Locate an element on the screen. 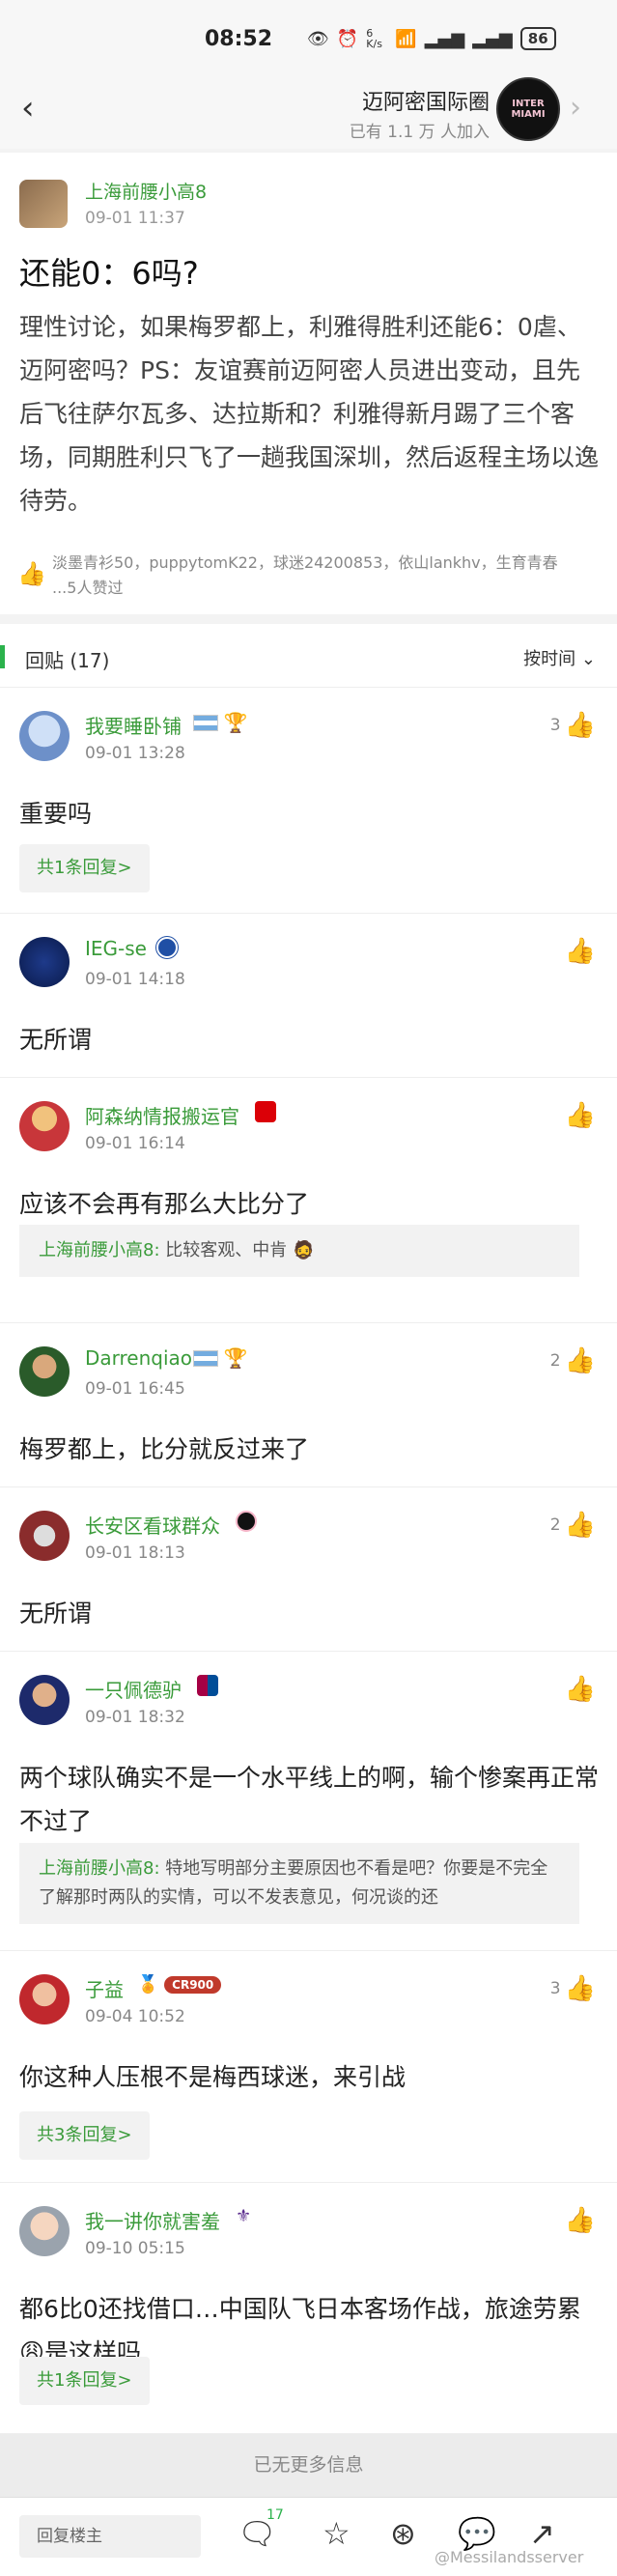 Image resolution: width=617 pixels, height=2576 pixels. replies-header: 回贴 (17) 按时间 ⌄ is located at coordinates (308, 656).